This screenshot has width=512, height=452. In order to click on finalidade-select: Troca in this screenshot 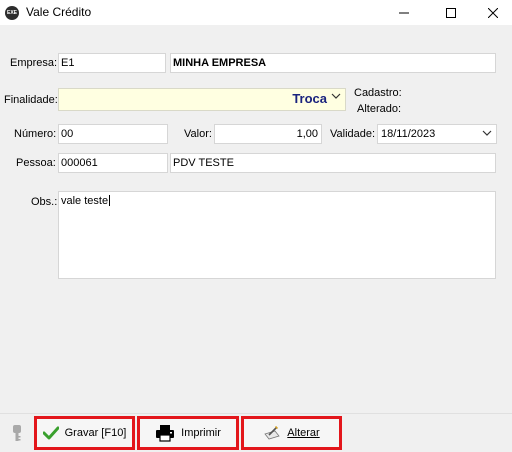, I will do `click(202, 99)`.